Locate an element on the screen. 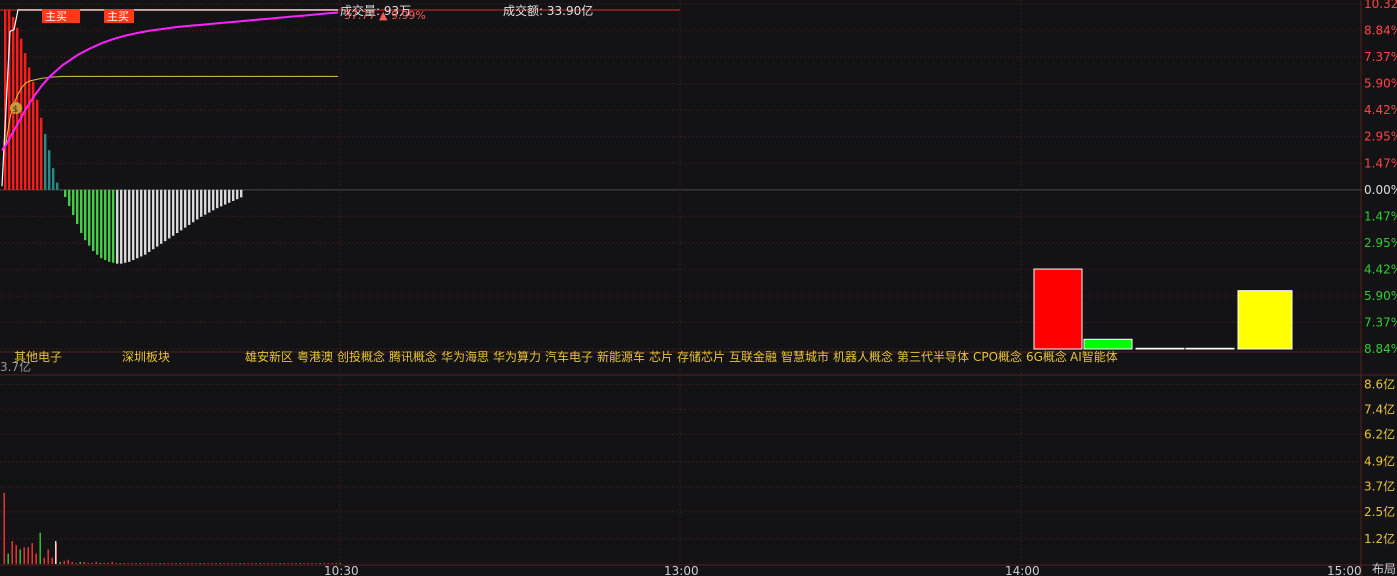 The image size is (1397, 576). sector-label: 6G概念 is located at coordinates (1046, 356).